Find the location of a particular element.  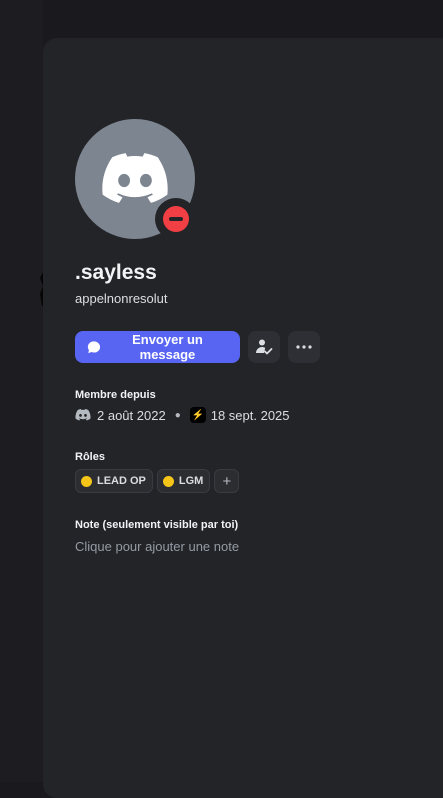

user-check-icon is located at coordinates (264, 347).